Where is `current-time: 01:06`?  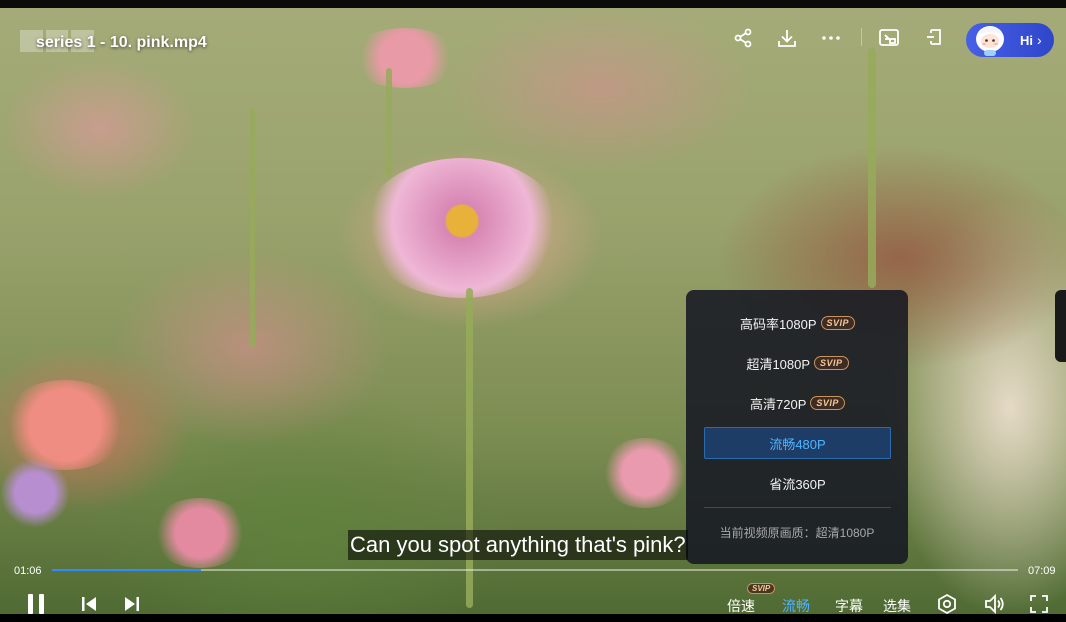
current-time: 01:06 is located at coordinates (28, 571).